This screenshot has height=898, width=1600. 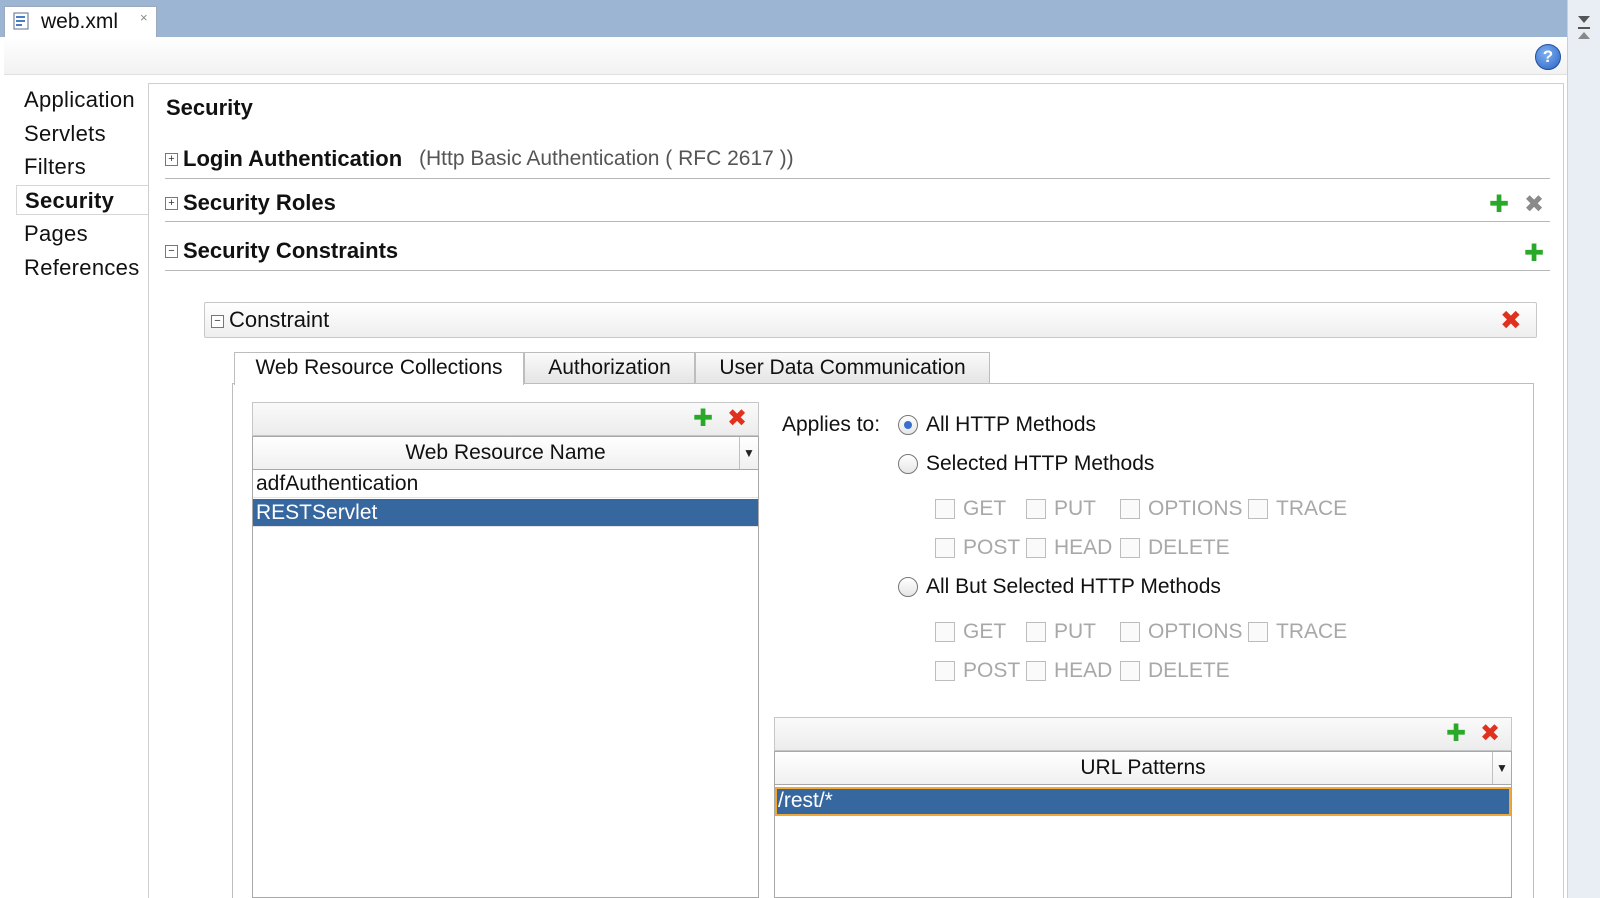 I want to click on radio-label: All But Selected HTTP Methods, so click(x=1073, y=586).